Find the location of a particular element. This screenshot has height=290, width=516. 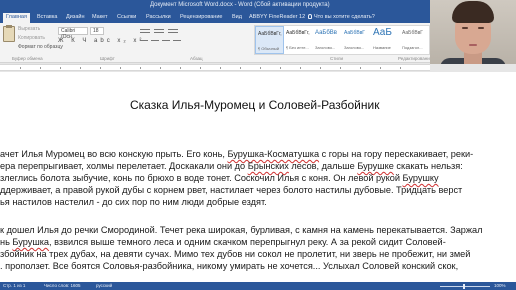

document-title: Сказка Илья-Муромец и Соловей-Разбойник is located at coordinates (255, 105).